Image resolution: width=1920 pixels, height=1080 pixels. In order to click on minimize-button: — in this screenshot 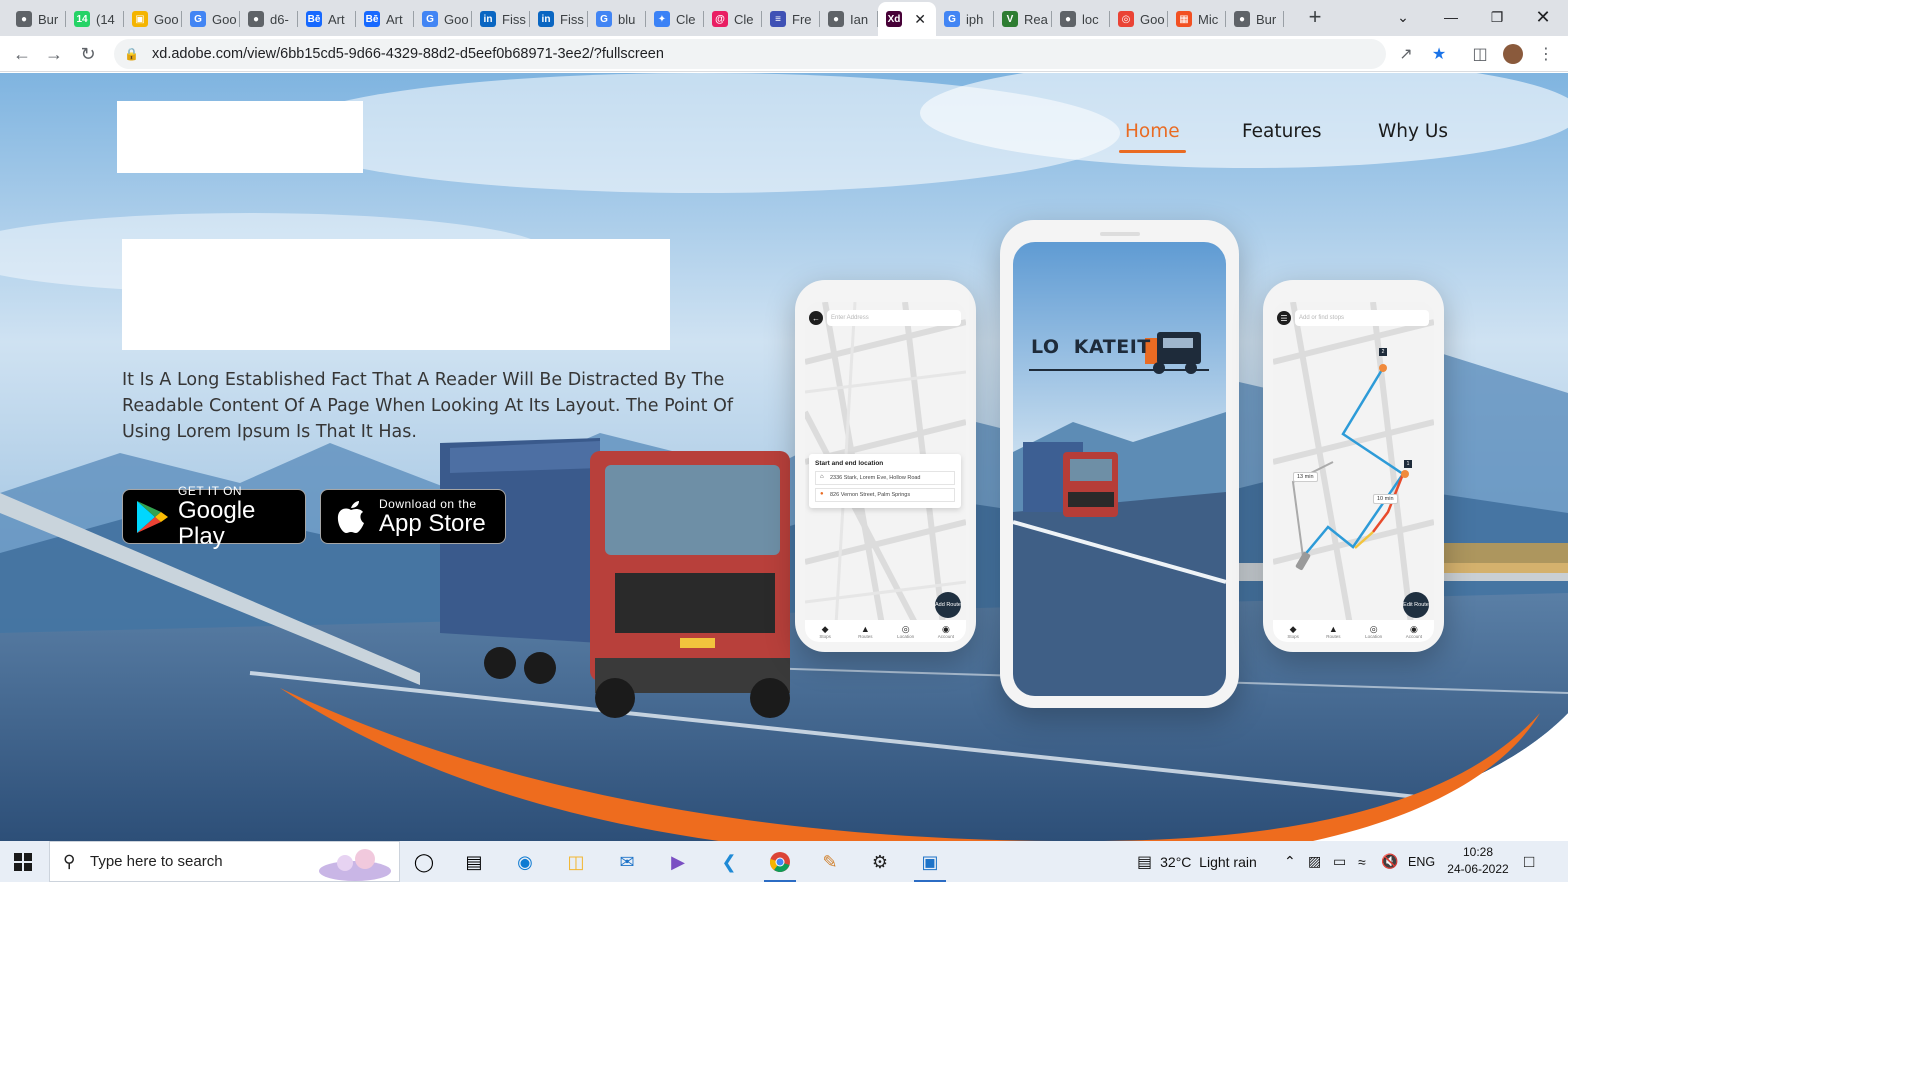, I will do `click(1451, 17)`.